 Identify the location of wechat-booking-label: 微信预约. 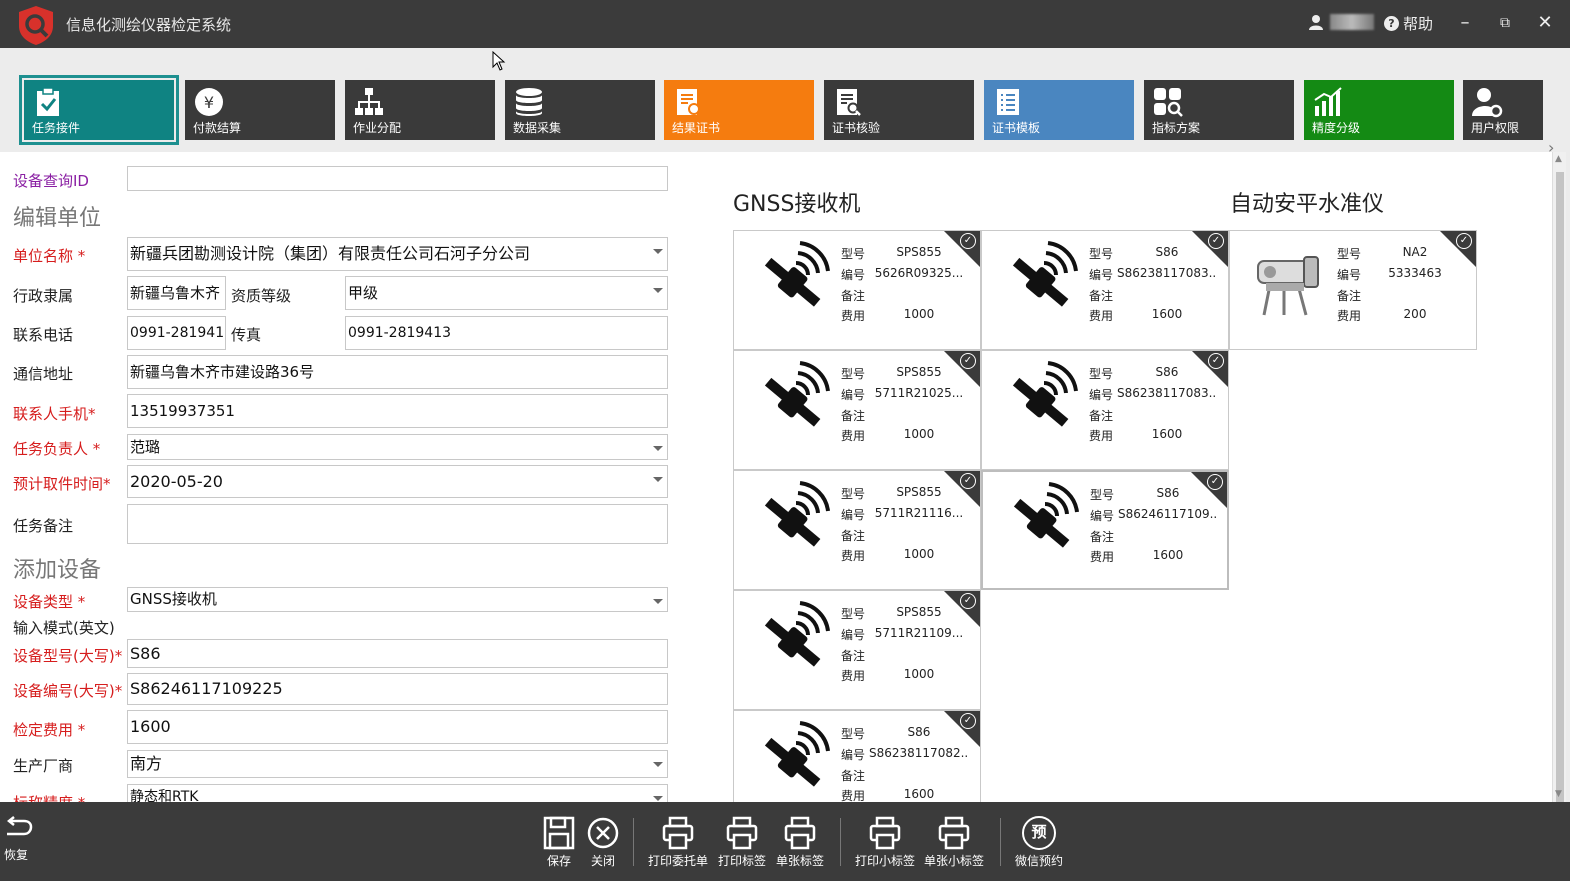
(1039, 861).